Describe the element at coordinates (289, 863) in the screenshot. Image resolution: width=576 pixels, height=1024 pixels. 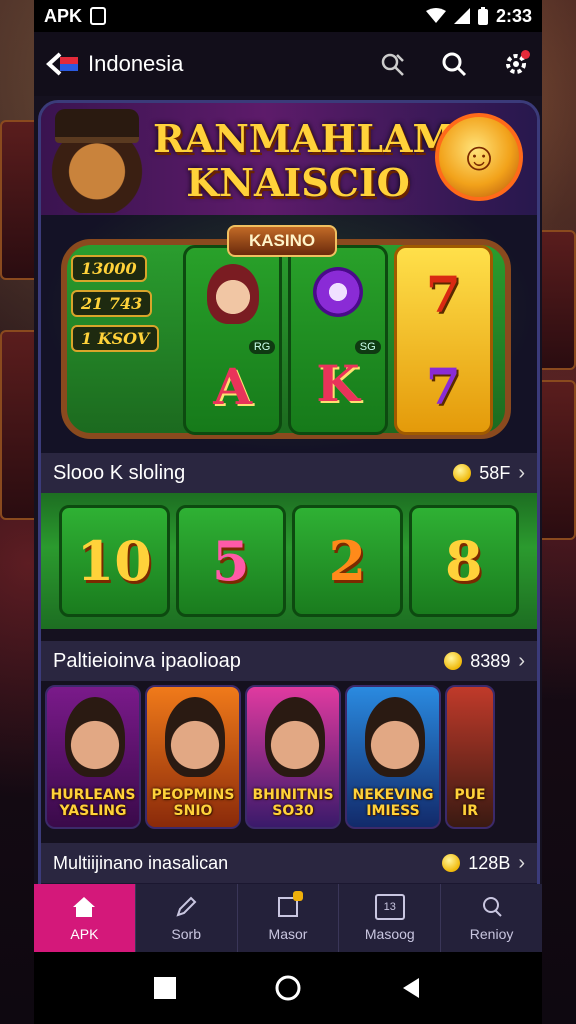
I see `section-header: Multiijinano inasalican 128B ›` at that location.